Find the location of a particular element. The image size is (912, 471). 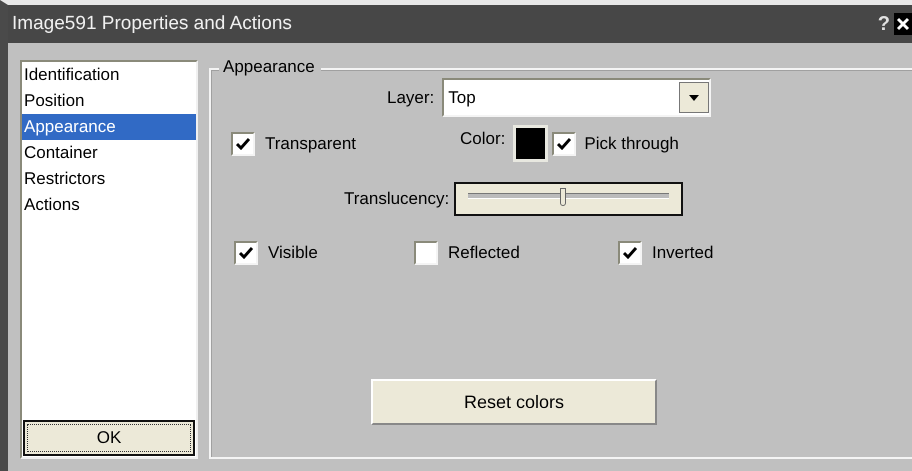

color-label: Color: is located at coordinates (483, 138).